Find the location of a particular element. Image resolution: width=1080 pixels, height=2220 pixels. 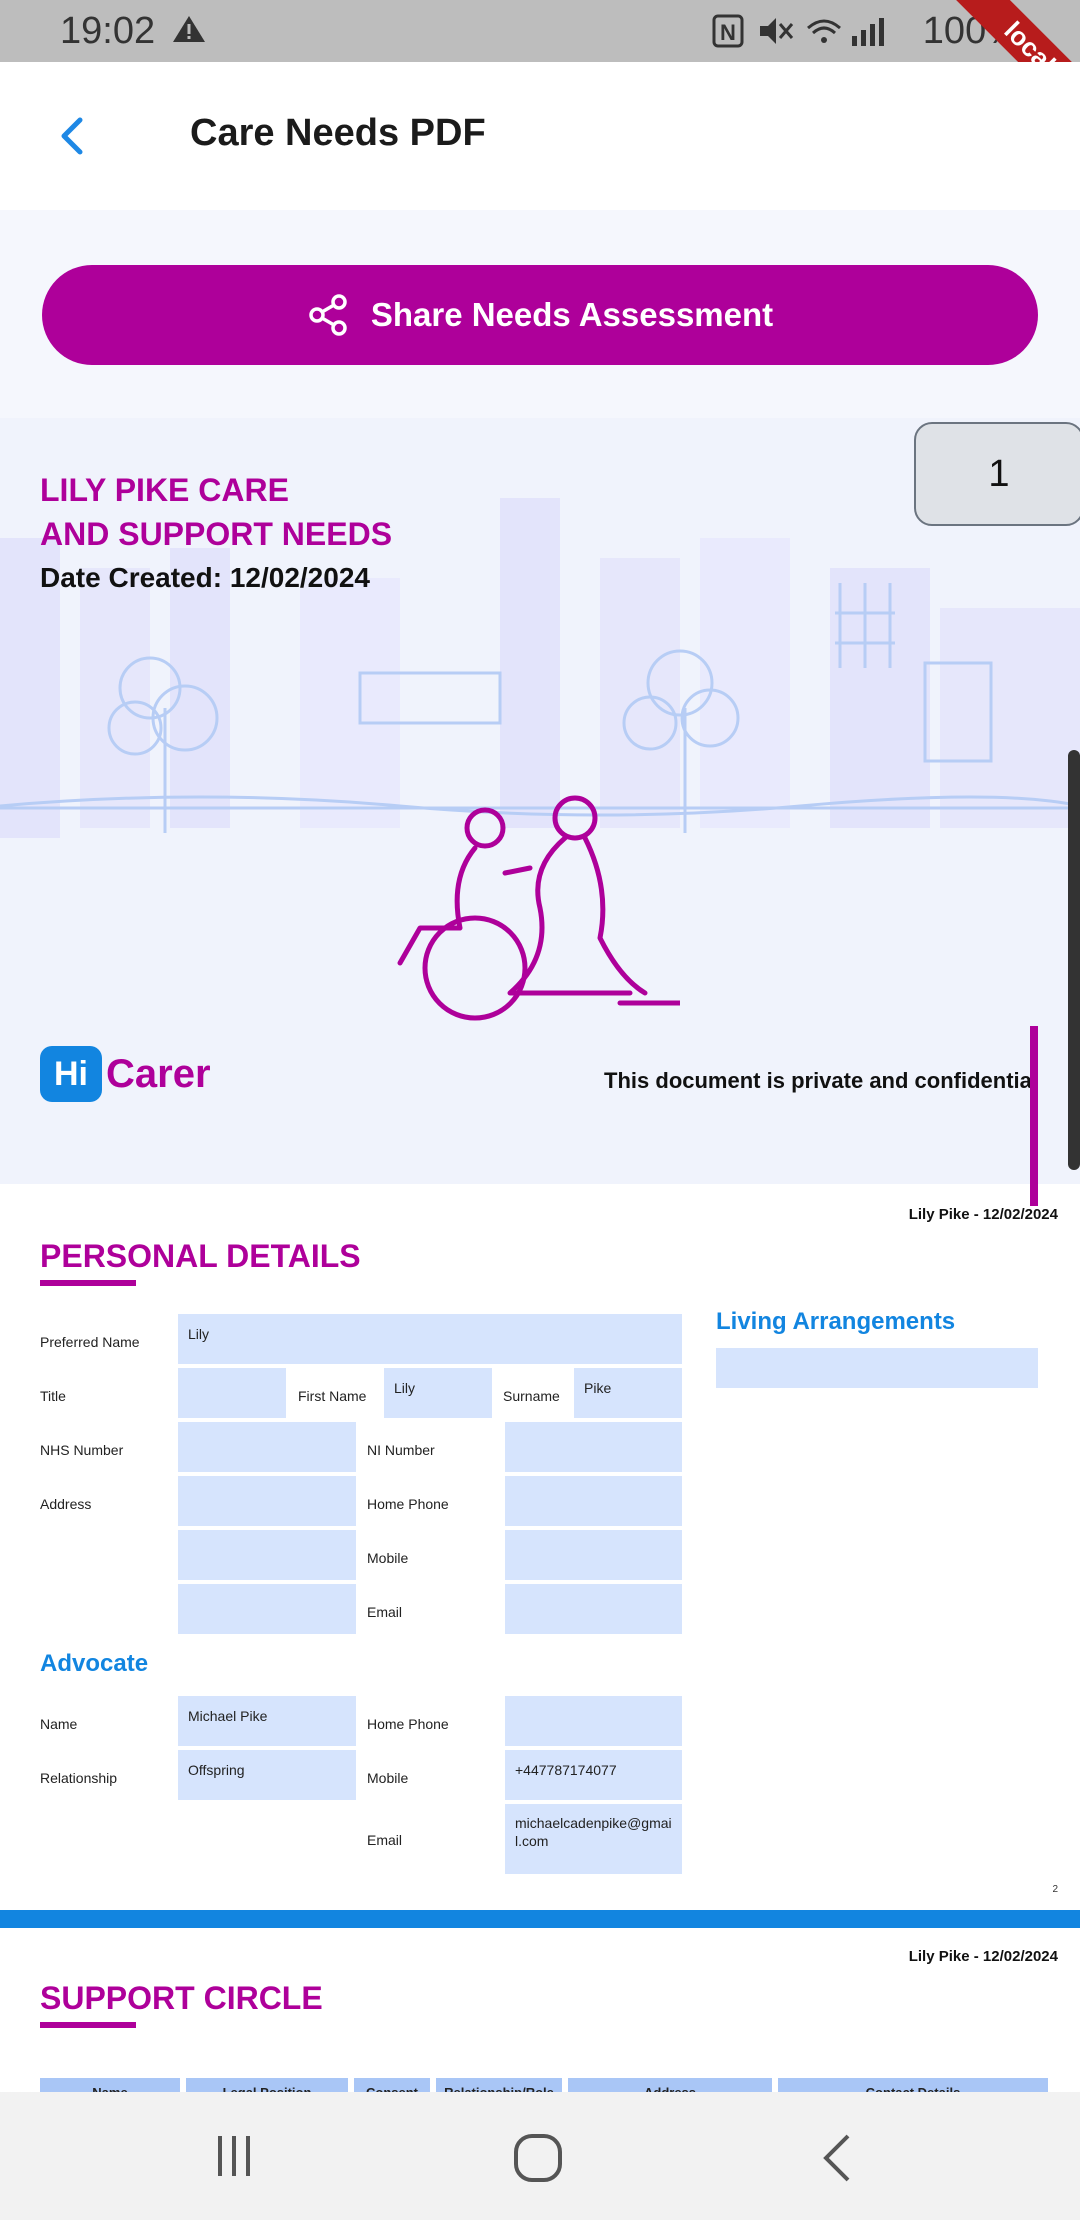

cover-title: LILY PIKE CARE AND SUPPORT NEEDS is located at coordinates (216, 512).